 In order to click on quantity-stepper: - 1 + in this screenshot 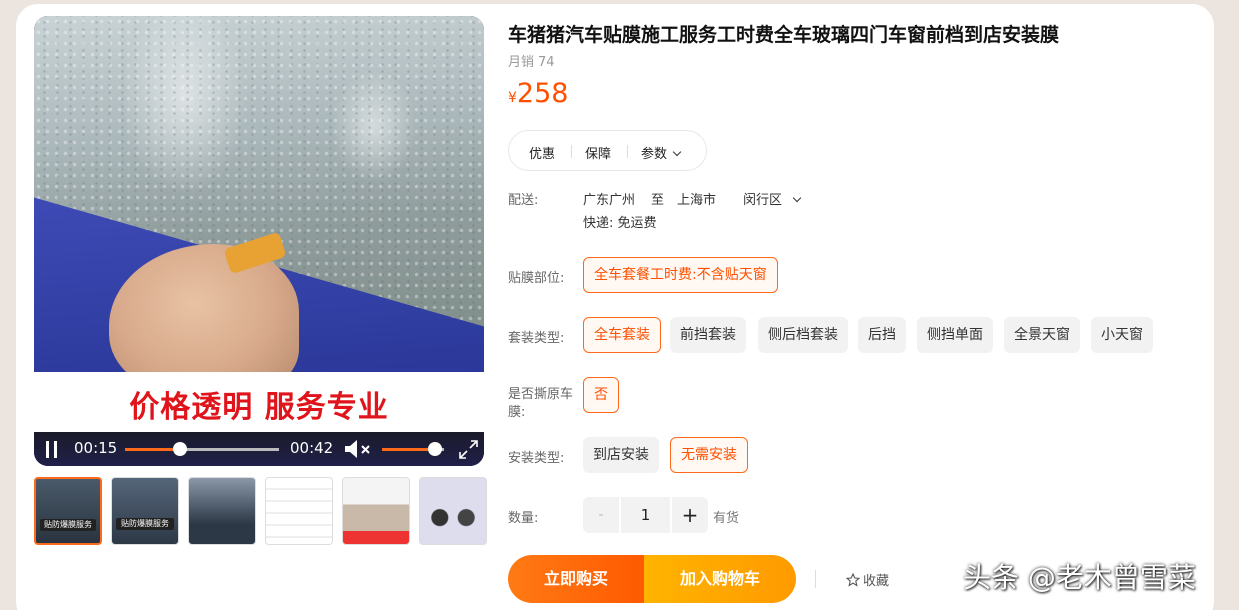, I will do `click(645, 515)`.